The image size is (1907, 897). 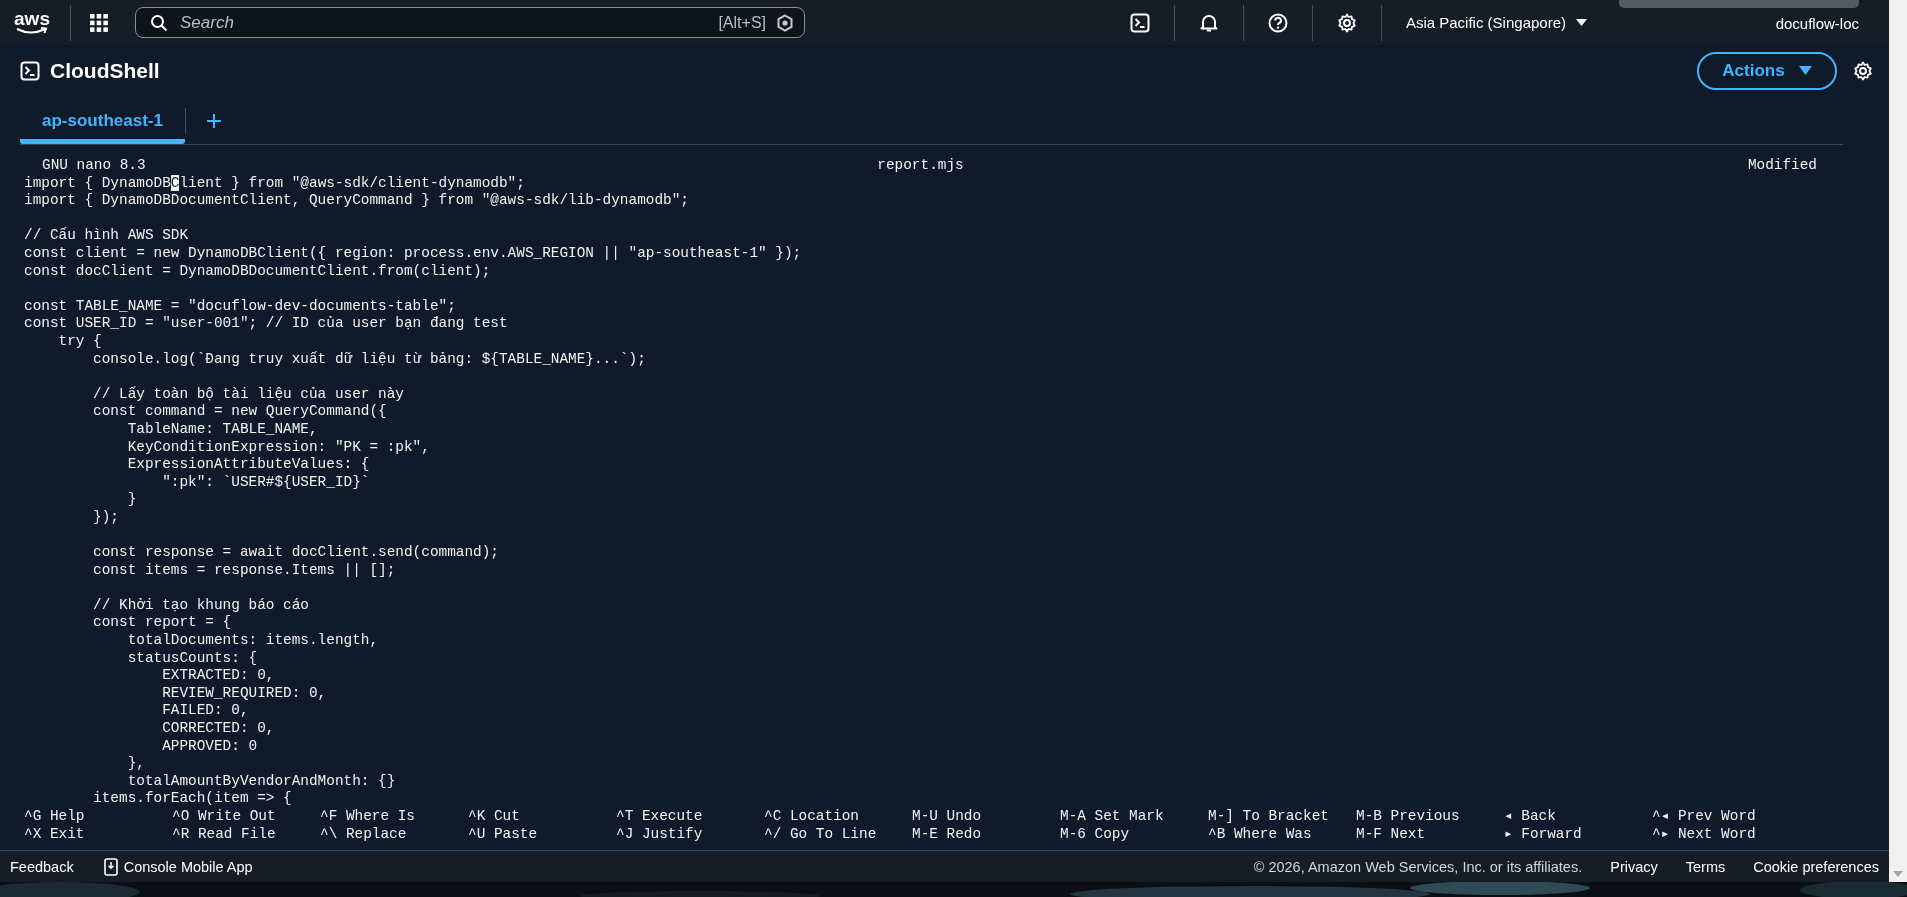 What do you see at coordinates (224, 834) in the screenshot?
I see `shortcut-hint: ^R Read File` at bounding box center [224, 834].